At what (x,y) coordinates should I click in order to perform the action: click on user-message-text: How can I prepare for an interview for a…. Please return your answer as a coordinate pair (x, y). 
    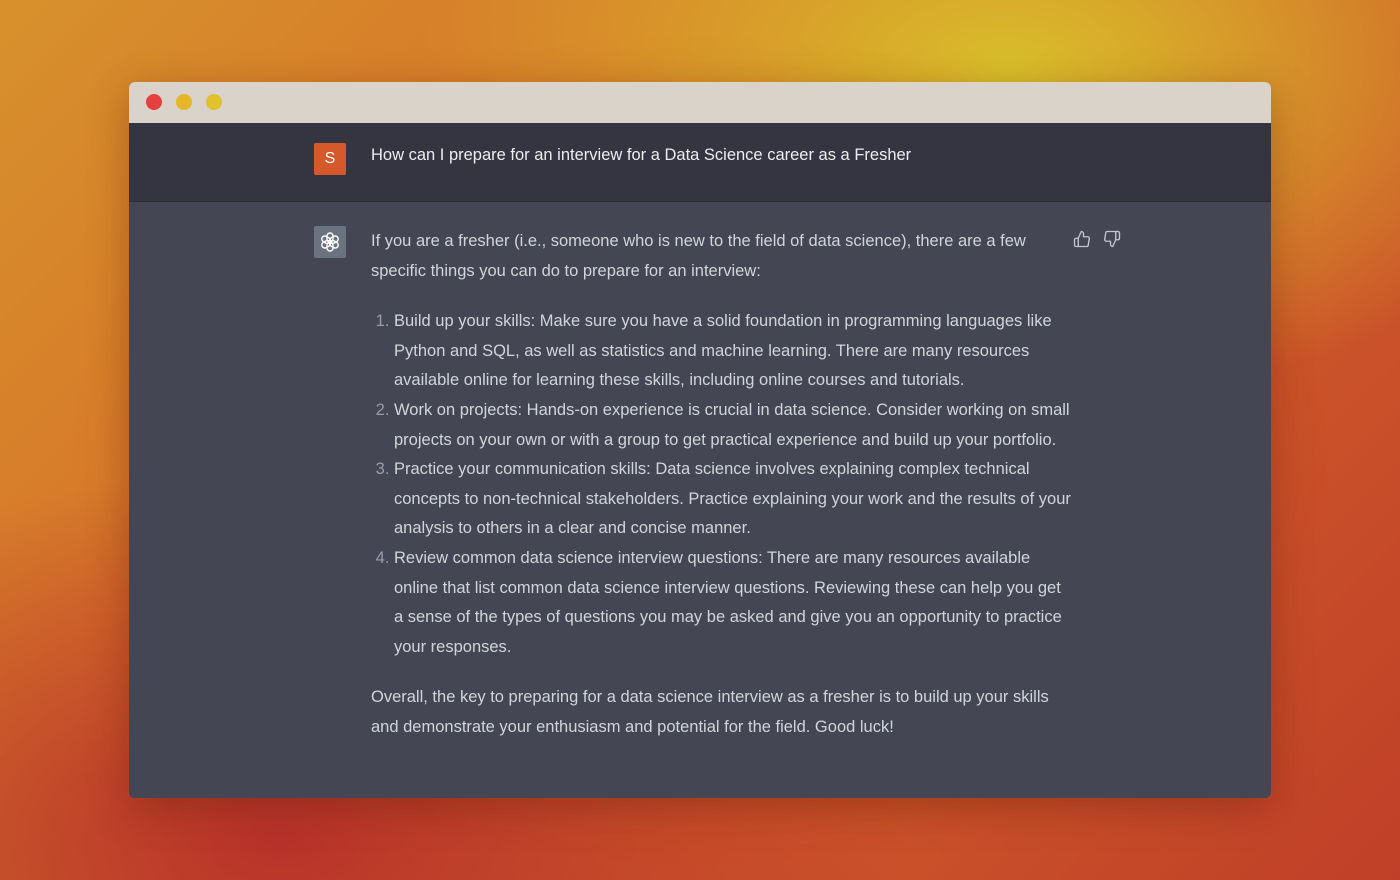
    Looking at the image, I should click on (641, 155).